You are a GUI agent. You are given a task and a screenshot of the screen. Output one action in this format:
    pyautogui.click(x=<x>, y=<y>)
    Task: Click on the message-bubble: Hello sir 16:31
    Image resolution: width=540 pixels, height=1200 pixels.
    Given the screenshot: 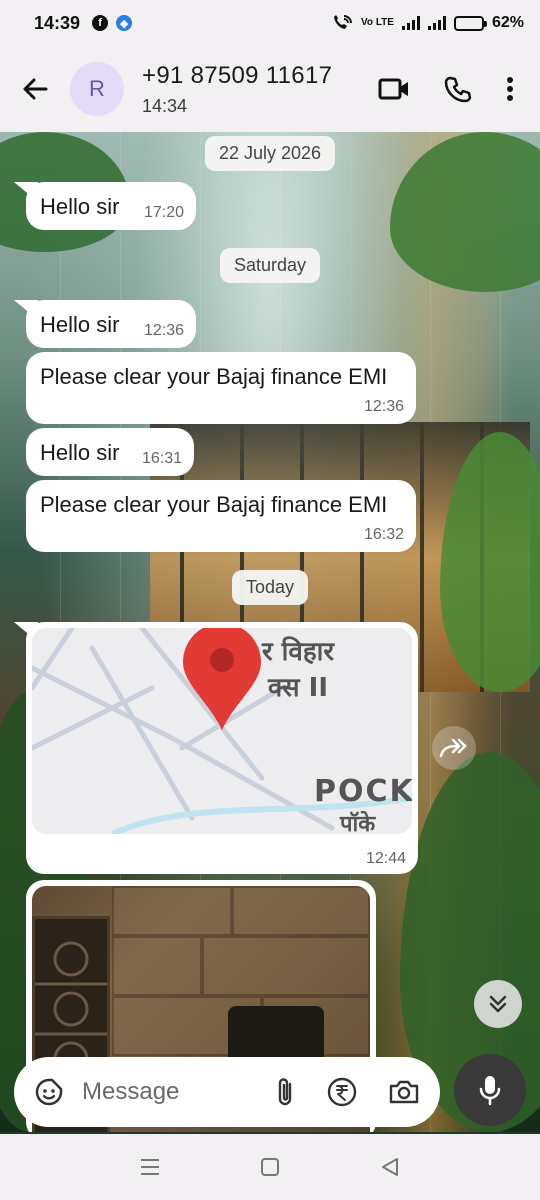 What is the action you would take?
    pyautogui.click(x=110, y=452)
    